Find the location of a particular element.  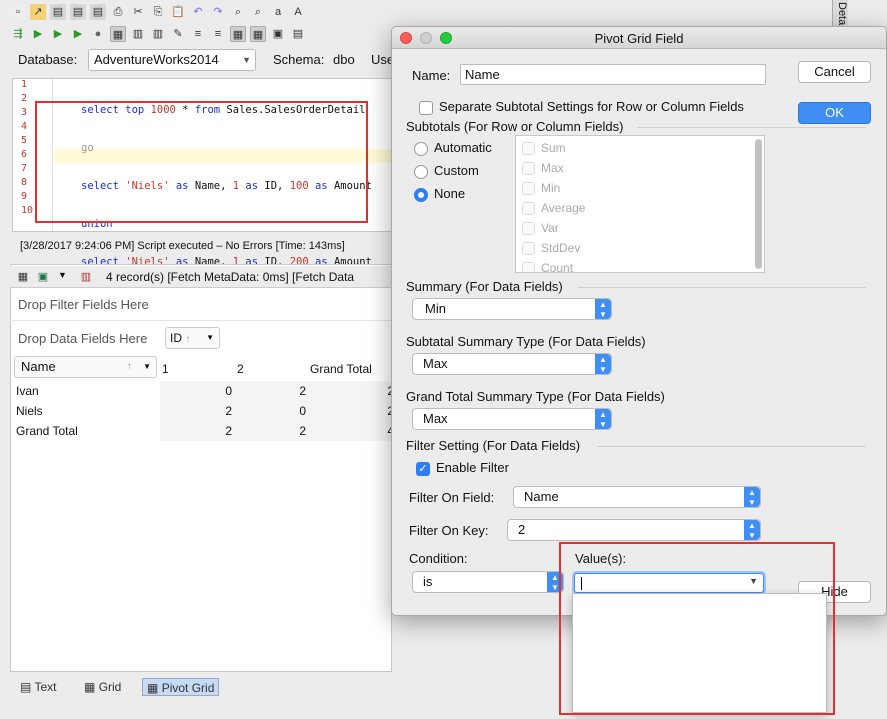

redo-icon: ↷ is located at coordinates (218, 12).